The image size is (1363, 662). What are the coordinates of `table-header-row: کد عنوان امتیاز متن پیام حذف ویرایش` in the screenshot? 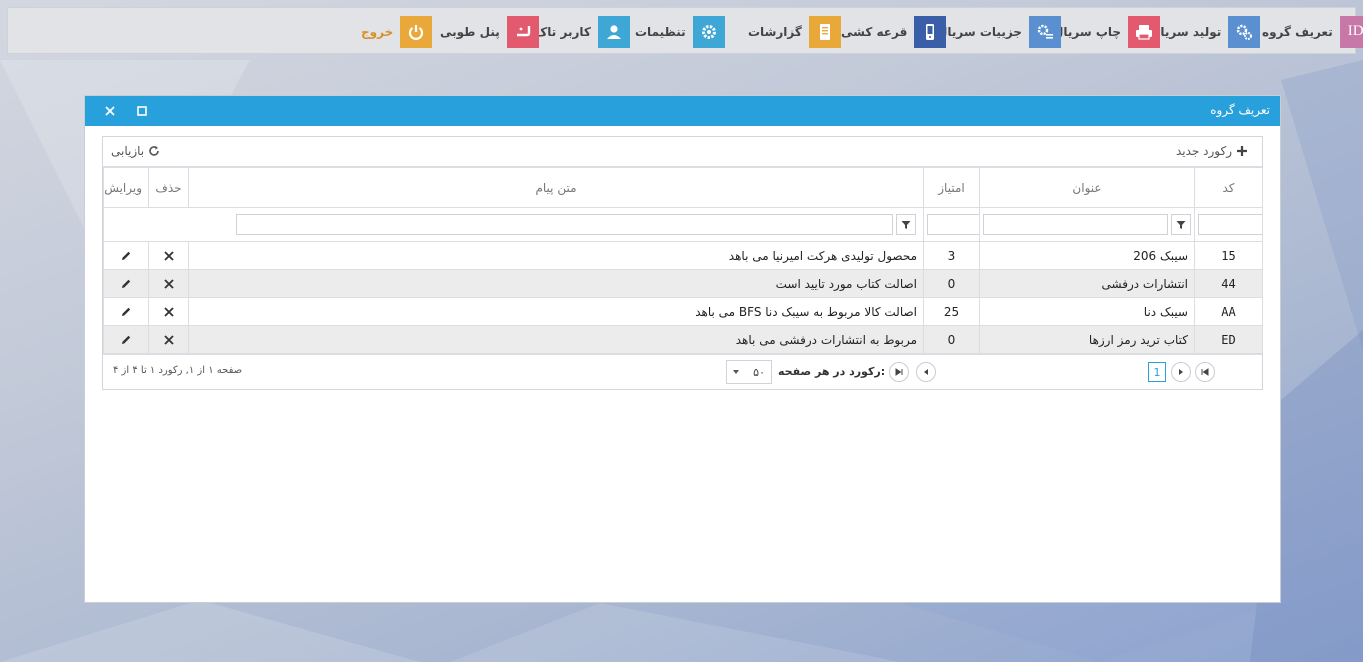 It's located at (683, 187).